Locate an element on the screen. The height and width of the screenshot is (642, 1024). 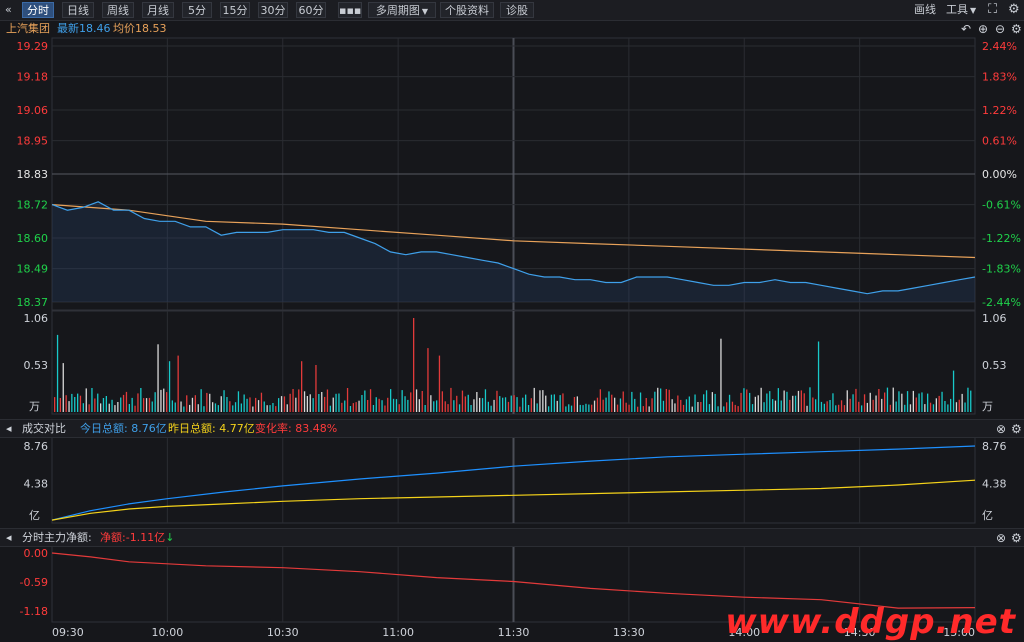
today-total-label: 今日总额: is located at coordinates (104, 428).